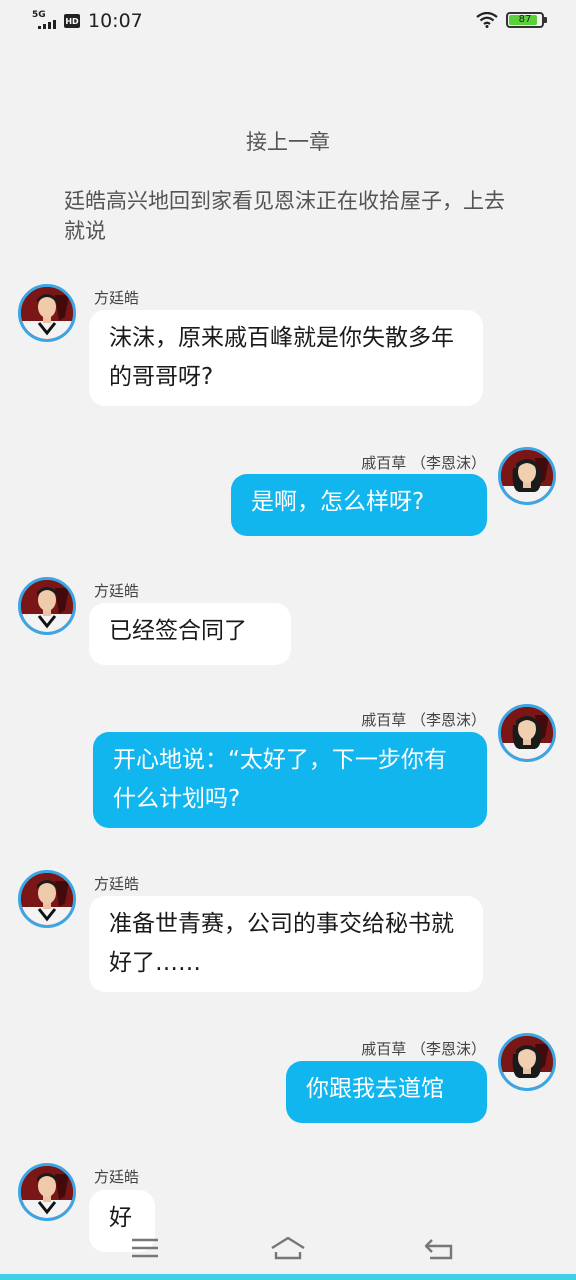  Describe the element at coordinates (290, 780) in the screenshot. I see `message-bubble: 开心地说：“太好了，下一步你有什么计划吗?` at that location.